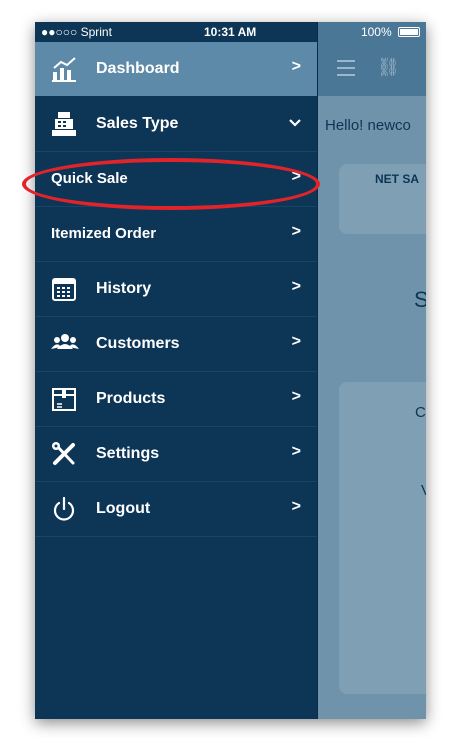  I want to click on net-sales-card: NET SA, so click(382, 199).